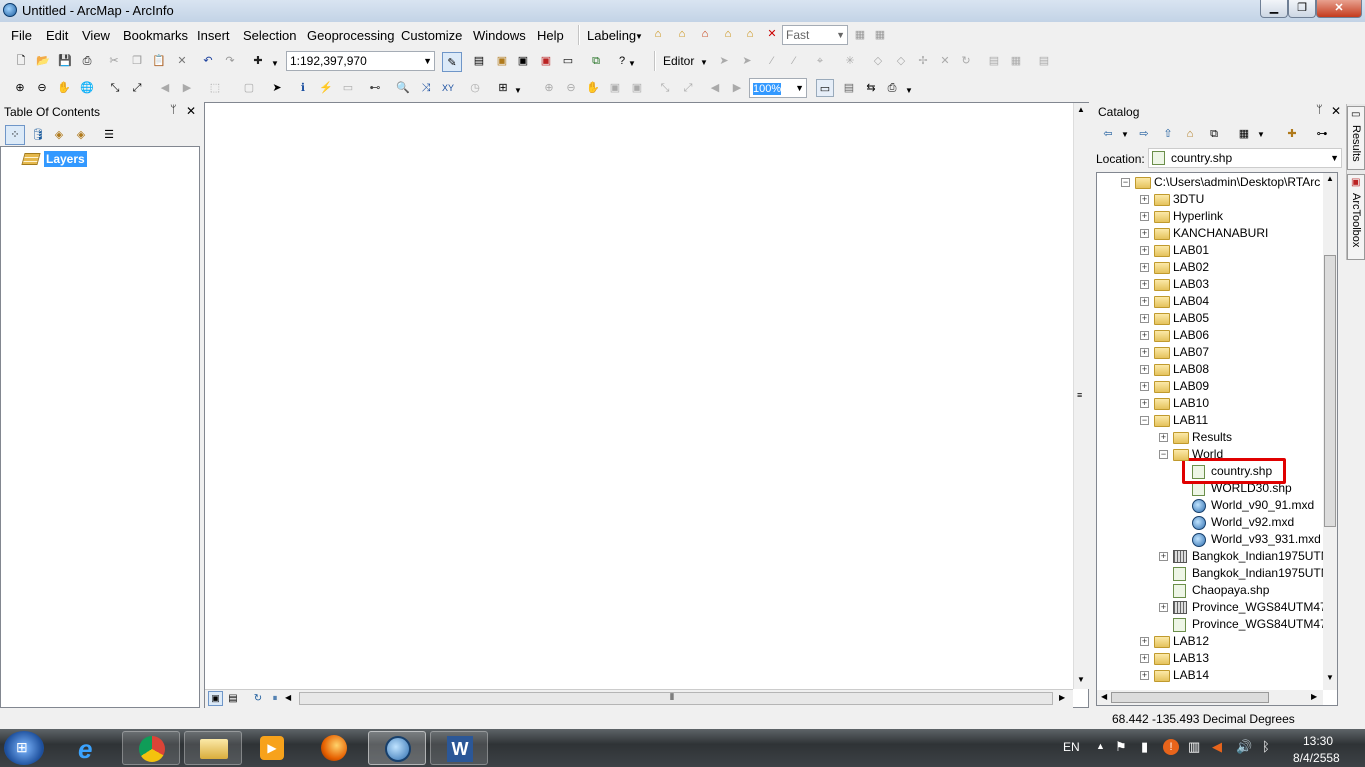  I want to click on pause-labeling-icon: ✕, so click(772, 34).